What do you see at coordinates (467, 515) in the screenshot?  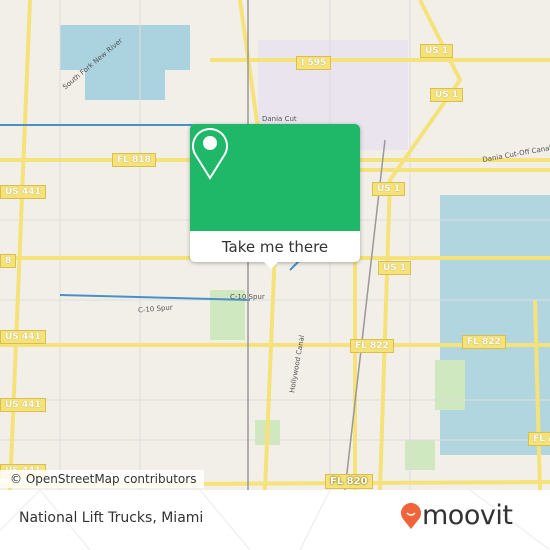 I see `moovit-wordmark: moovit` at bounding box center [467, 515].